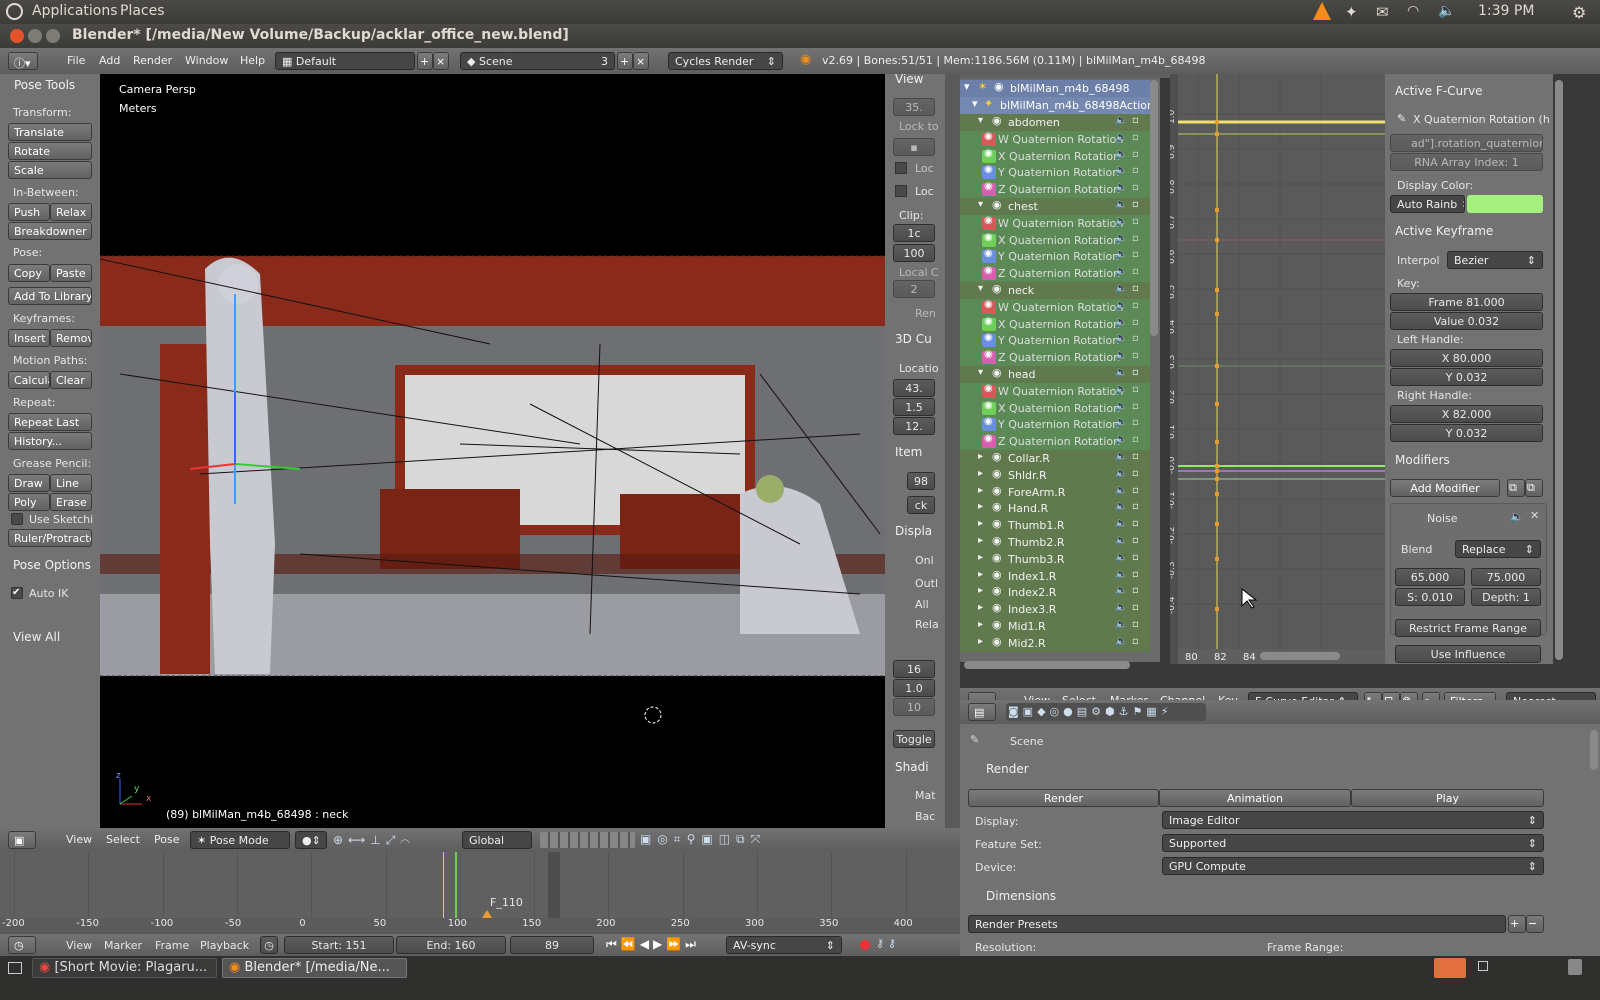 The image size is (1600, 1000). I want to click on remove-preset-button: −, so click(1535, 924).